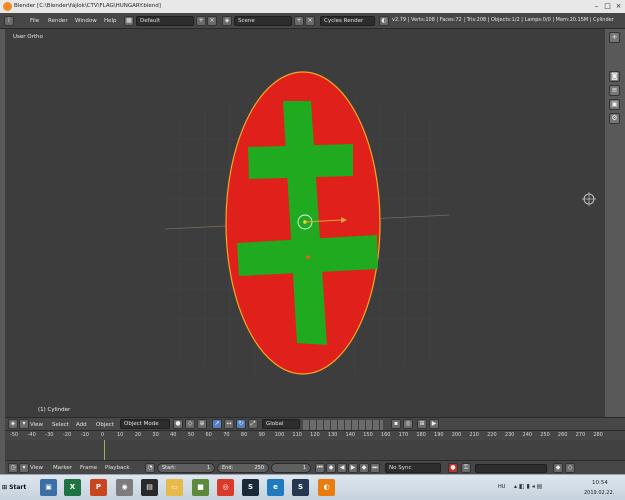 Image resolution: width=625 pixels, height=500 pixels. What do you see at coordinates (191, 435) in the screenshot?
I see `timeline-tick-label: 50` at bounding box center [191, 435].